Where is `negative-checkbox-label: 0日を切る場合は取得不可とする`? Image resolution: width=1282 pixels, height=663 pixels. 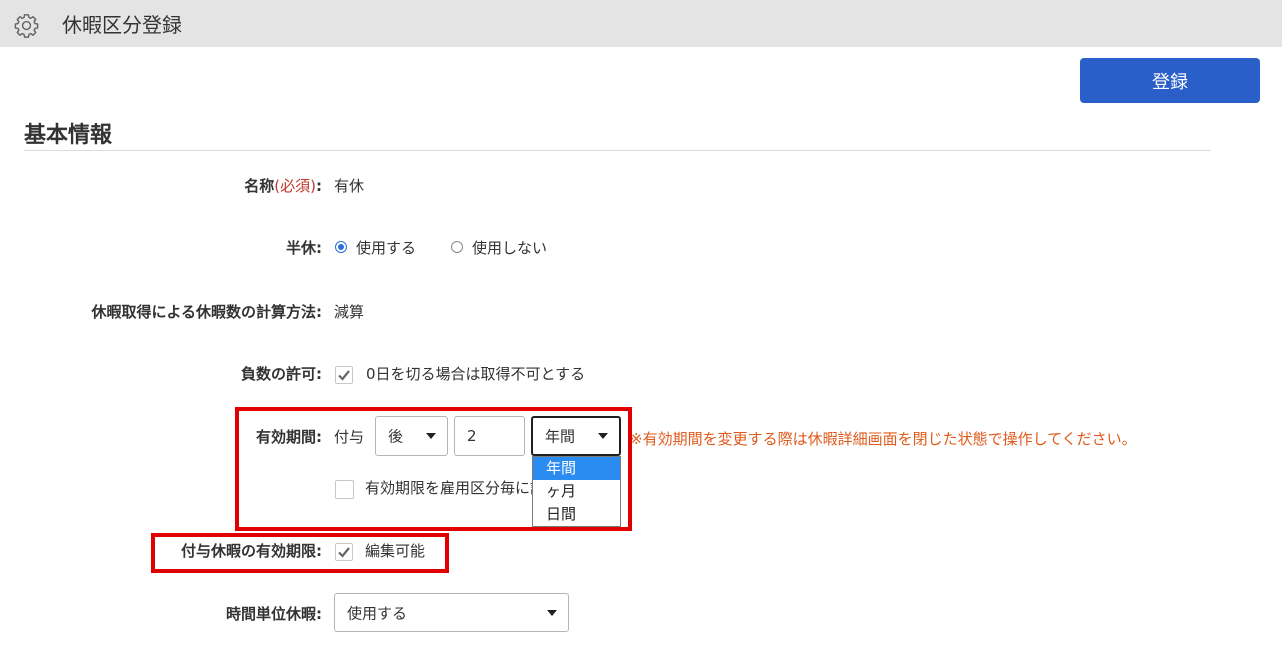
negative-checkbox-label: 0日を切る場合は取得不可とする is located at coordinates (476, 374).